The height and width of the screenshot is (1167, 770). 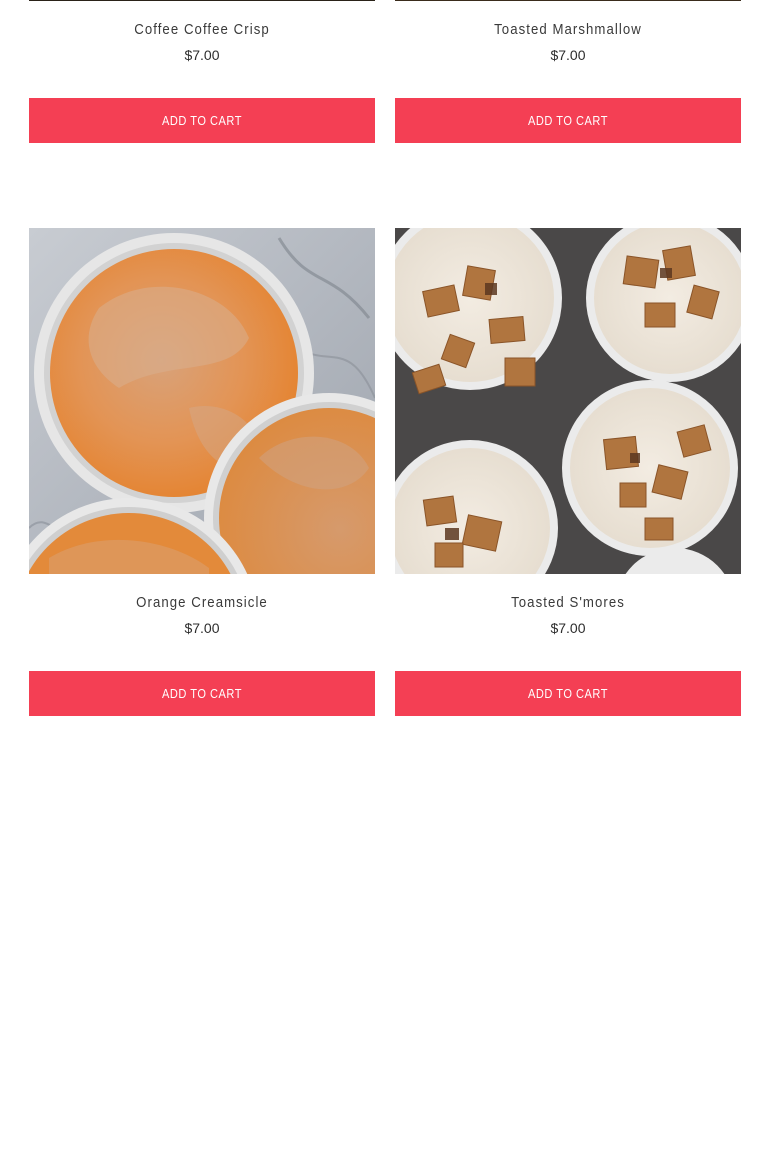 What do you see at coordinates (202, 29) in the screenshot?
I see `product-title: Coffee Coffee Crisp` at bounding box center [202, 29].